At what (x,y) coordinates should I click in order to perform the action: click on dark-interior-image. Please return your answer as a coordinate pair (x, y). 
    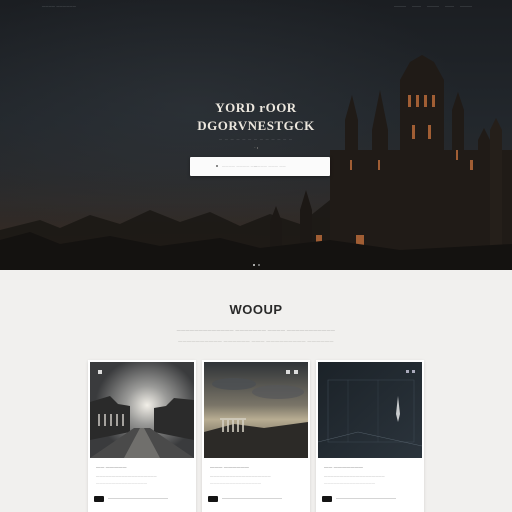
    Looking at the image, I should click on (370, 410).